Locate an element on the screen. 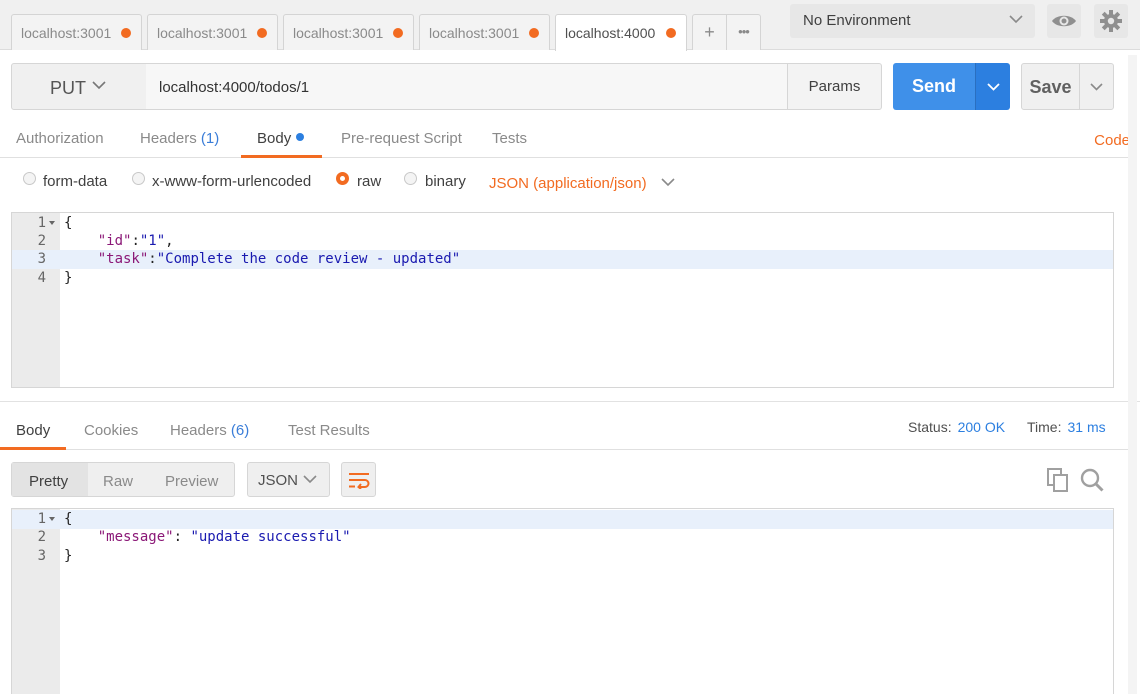 This screenshot has width=1140, height=694. eye-icon is located at coordinates (1064, 21).